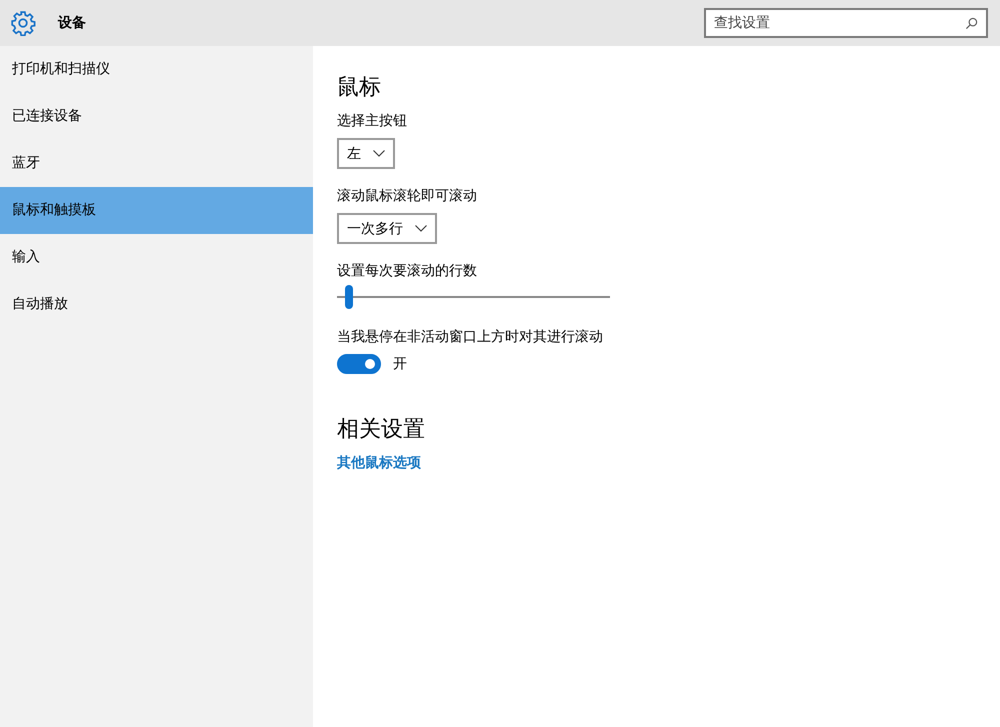 The height and width of the screenshot is (727, 1000). I want to click on settings-icon, so click(23, 23).